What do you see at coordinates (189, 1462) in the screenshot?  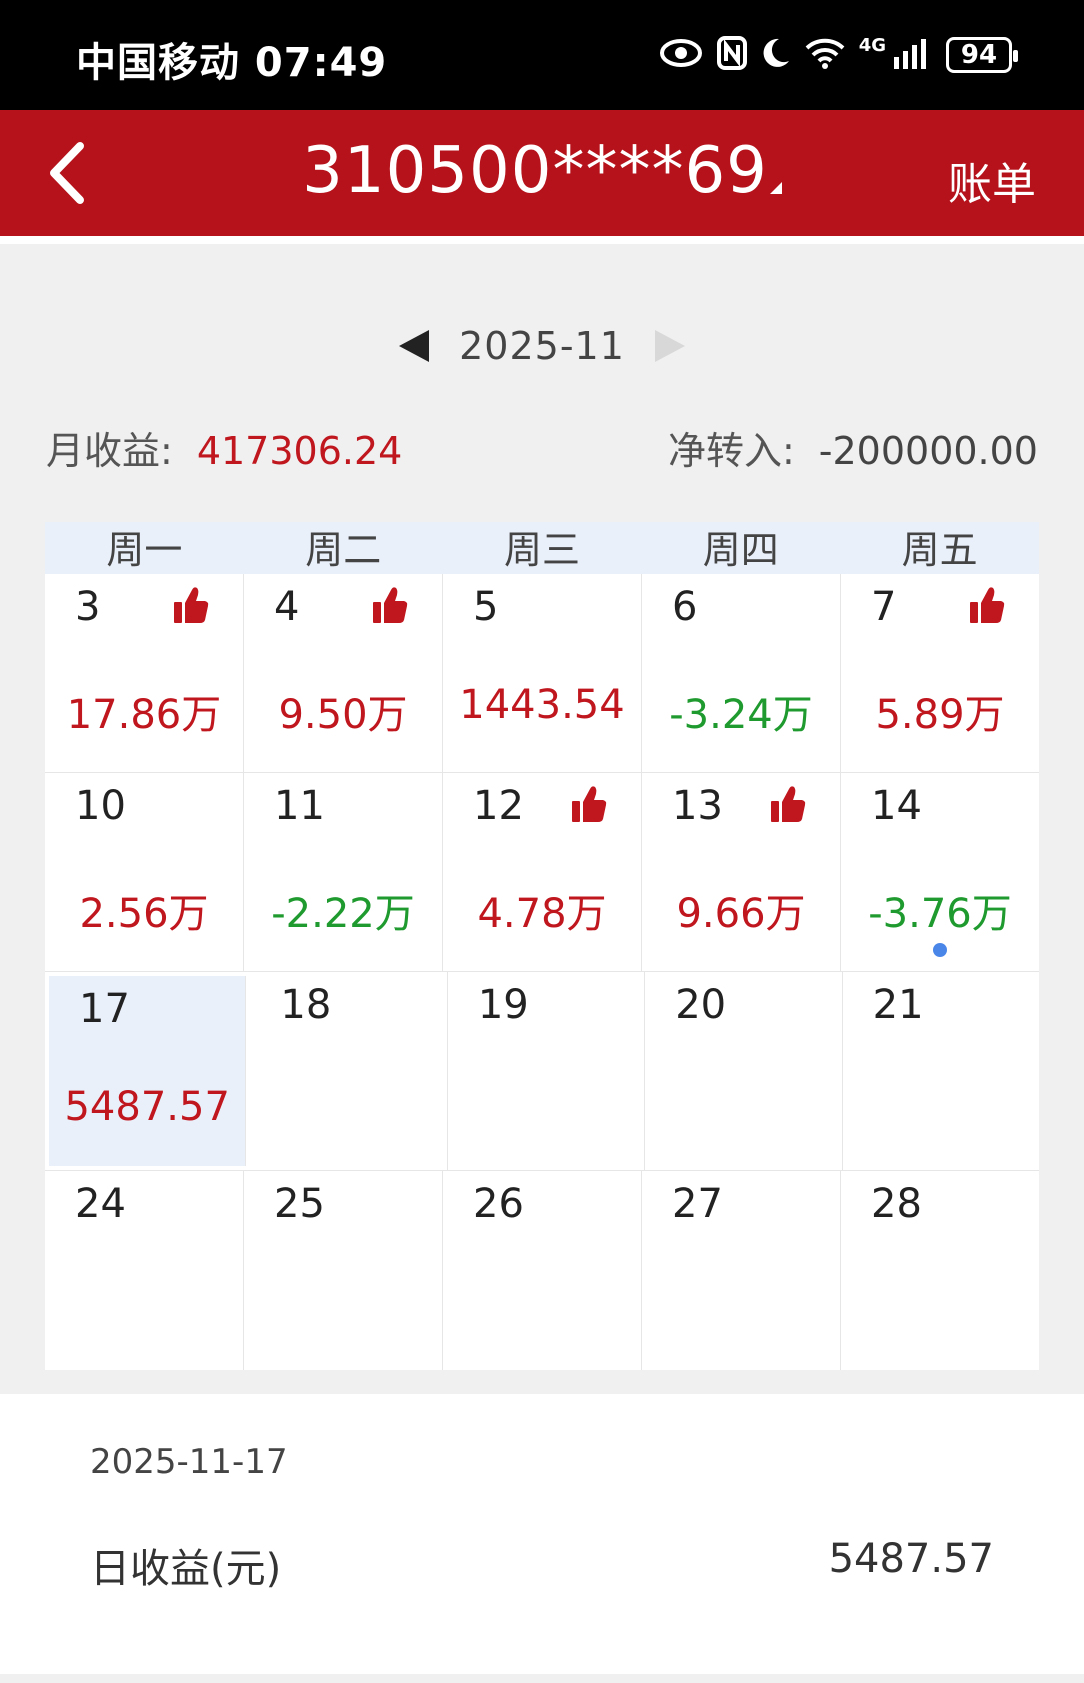 I see `detail-date: 2025-11-17` at bounding box center [189, 1462].